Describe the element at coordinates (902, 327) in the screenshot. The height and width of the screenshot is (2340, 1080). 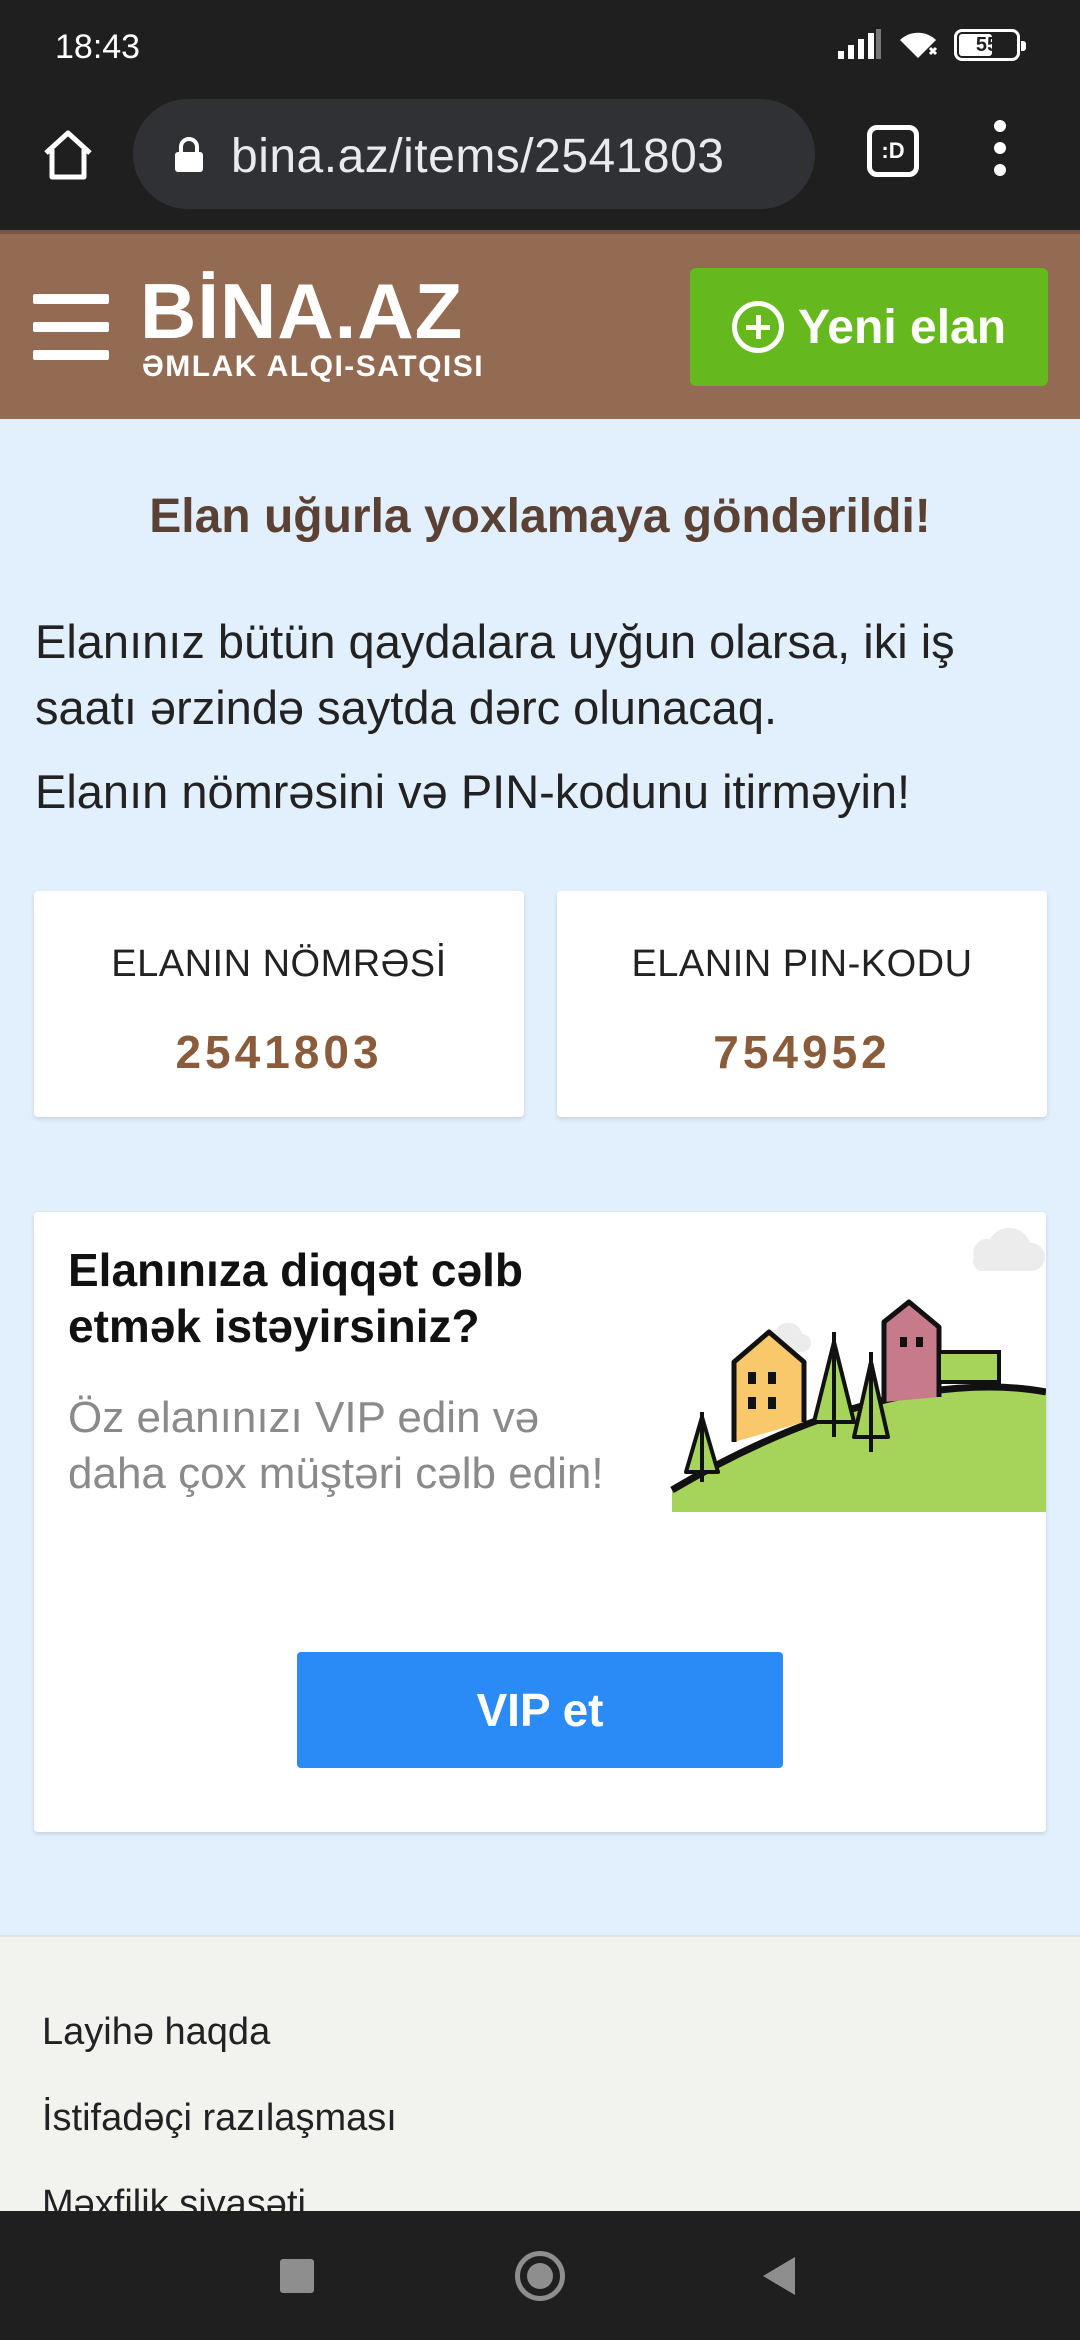
I see `new-ad-label: Yeni elan` at that location.